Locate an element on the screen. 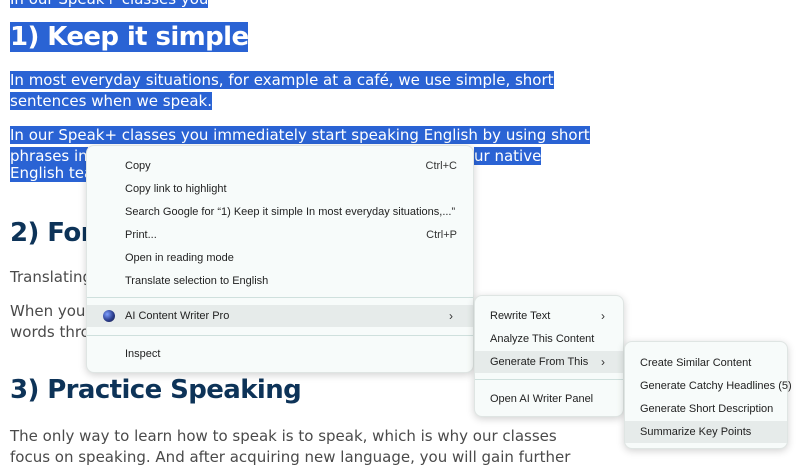  heading-keep-it-simple: 1) Keep it simple is located at coordinates (129, 37).